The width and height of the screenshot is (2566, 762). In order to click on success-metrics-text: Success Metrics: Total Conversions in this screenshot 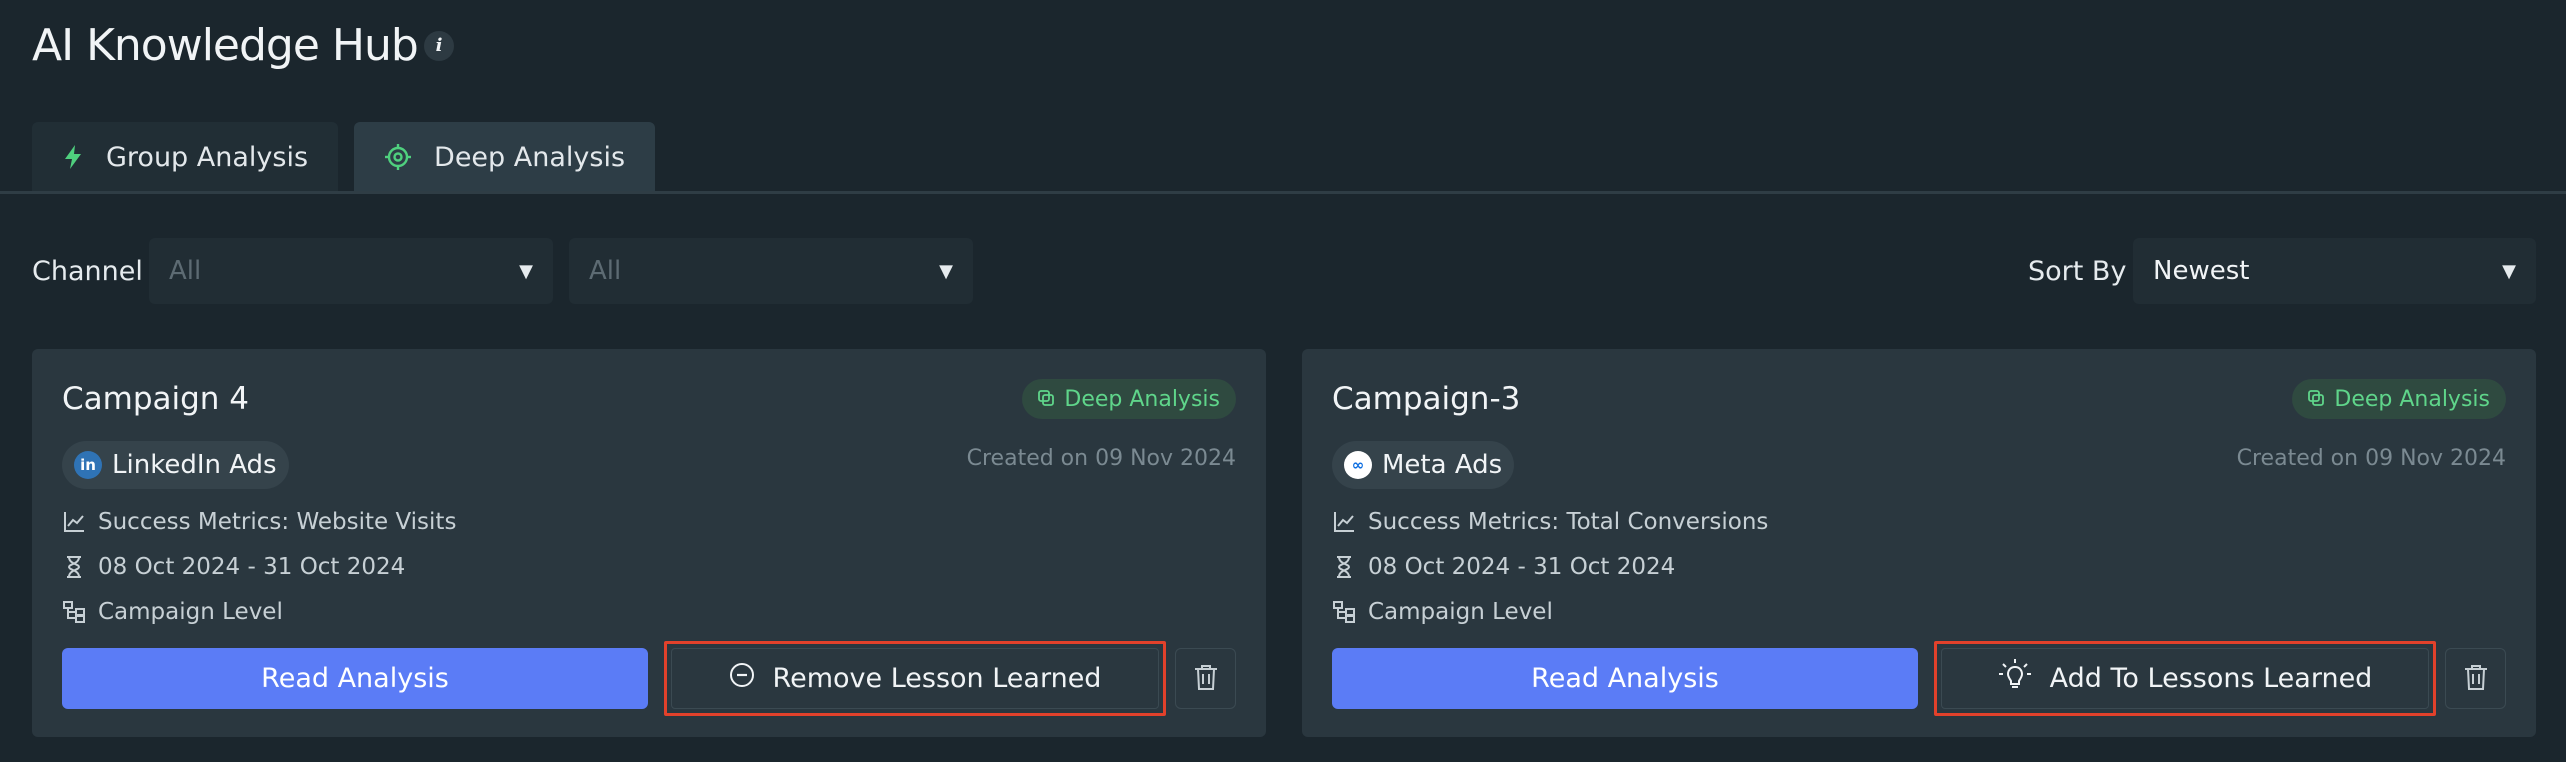, I will do `click(1568, 522)`.